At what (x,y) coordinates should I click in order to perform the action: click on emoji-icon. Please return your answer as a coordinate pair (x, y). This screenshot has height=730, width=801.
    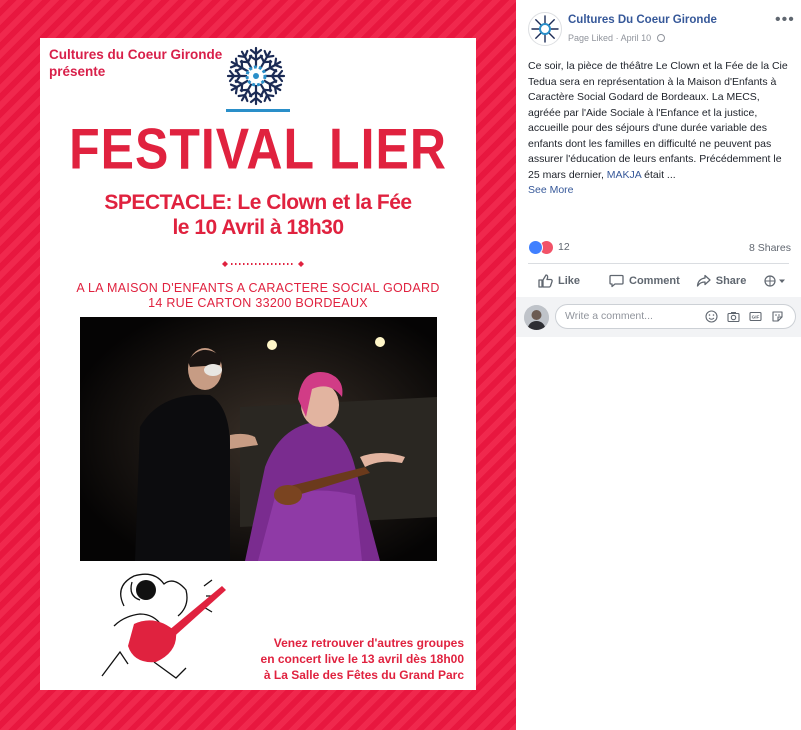
    Looking at the image, I should click on (711, 316).